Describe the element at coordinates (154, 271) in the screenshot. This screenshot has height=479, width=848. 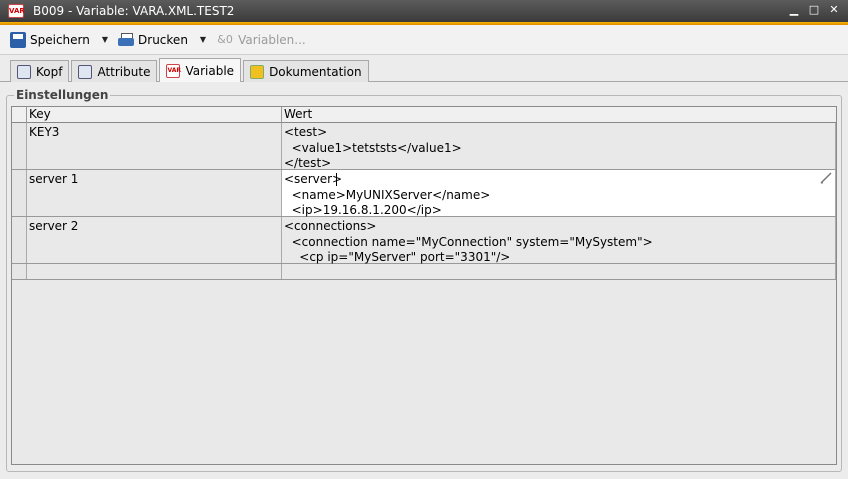
I see `key-cell` at that location.